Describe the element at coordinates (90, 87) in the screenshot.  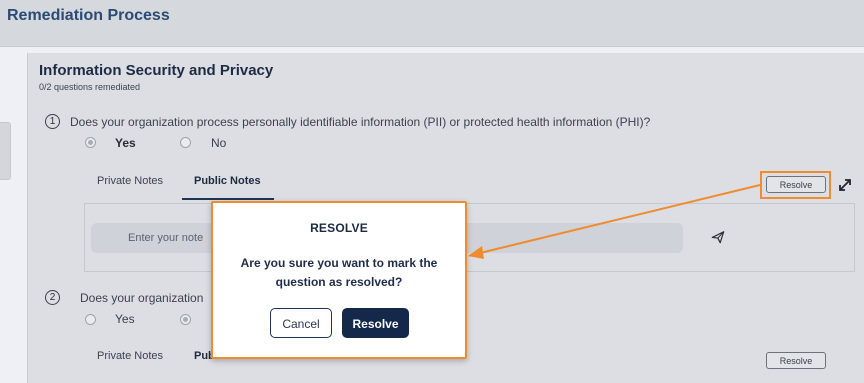
I see `section-progress: 0/2 questions remediated` at that location.